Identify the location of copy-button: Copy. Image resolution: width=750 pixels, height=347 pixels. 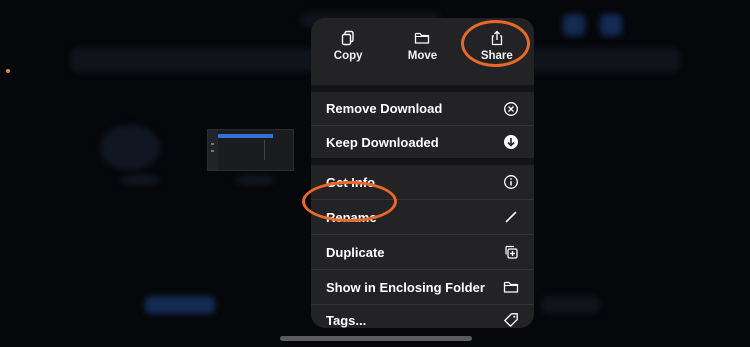
(348, 51).